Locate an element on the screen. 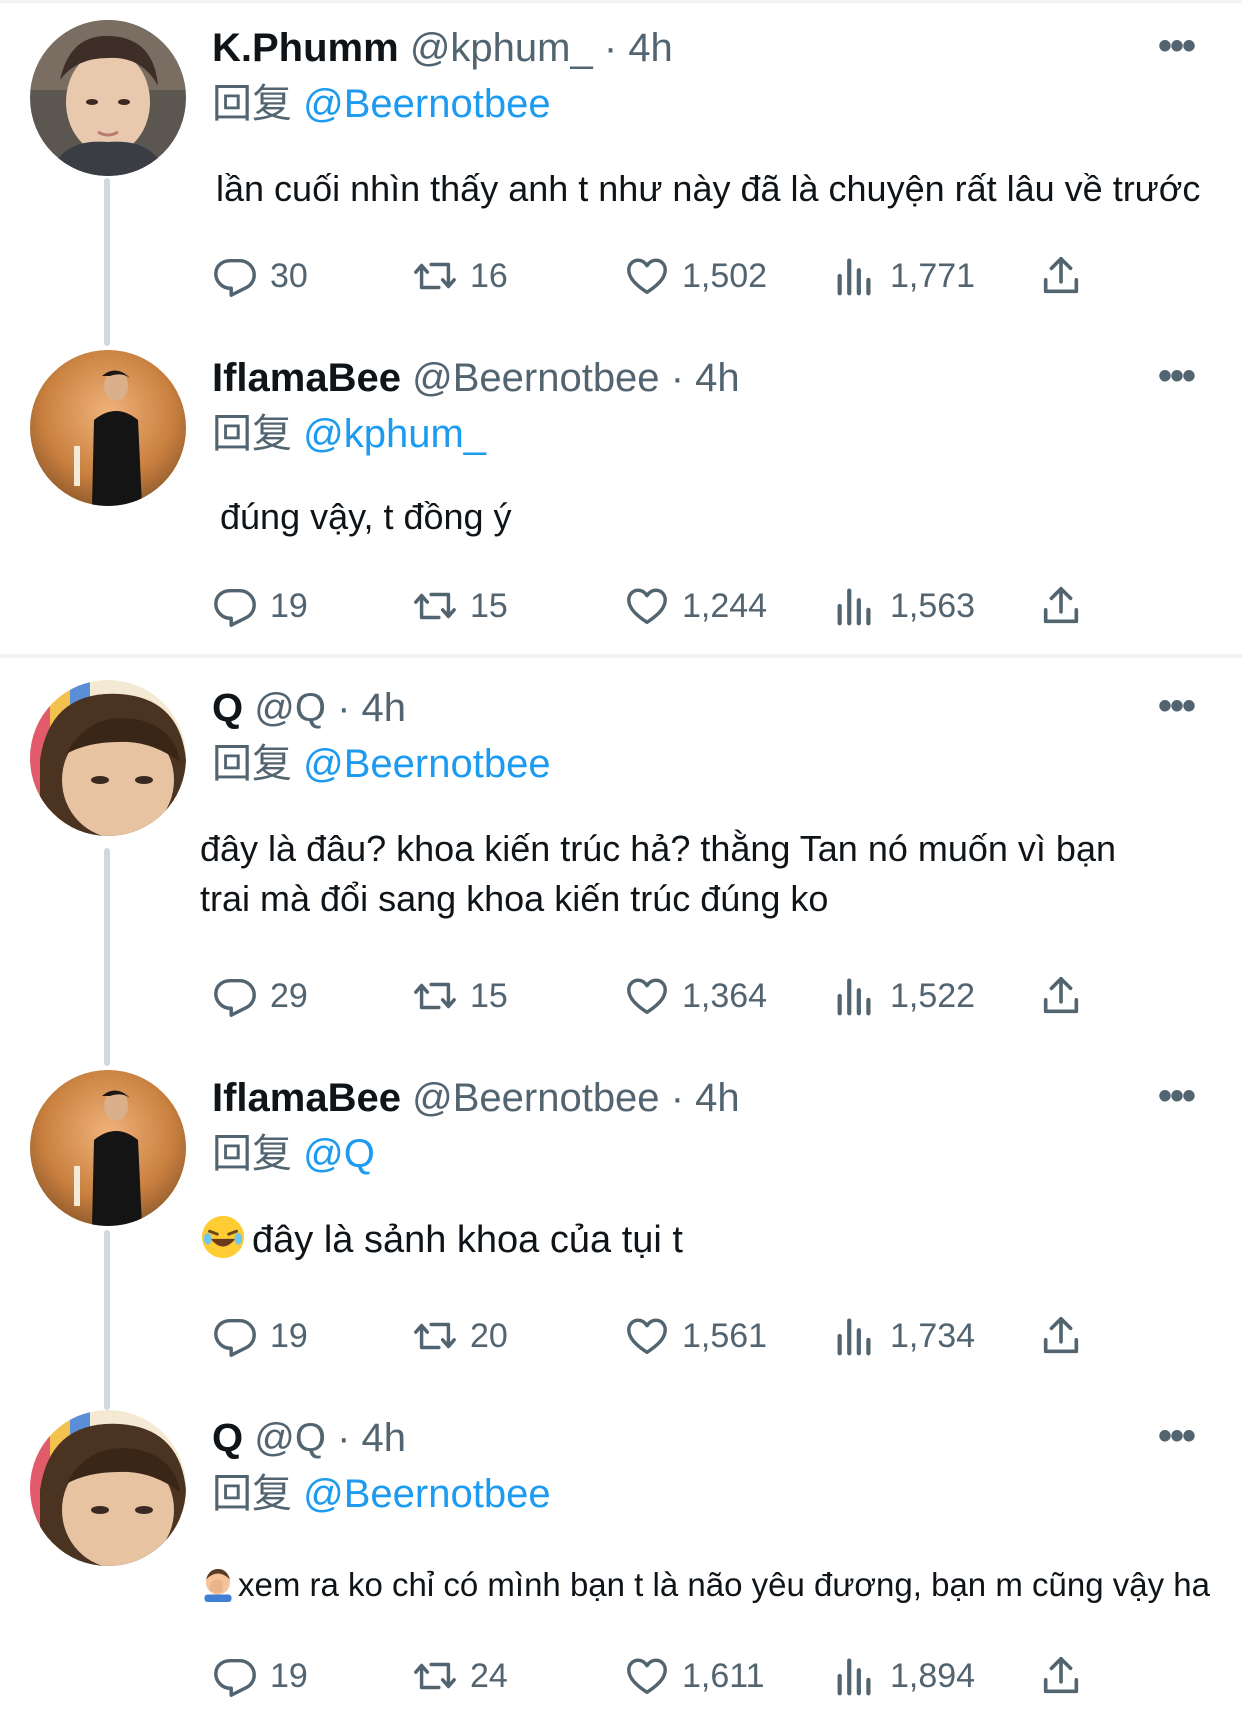  reply-button: 30 is located at coordinates (260, 276).